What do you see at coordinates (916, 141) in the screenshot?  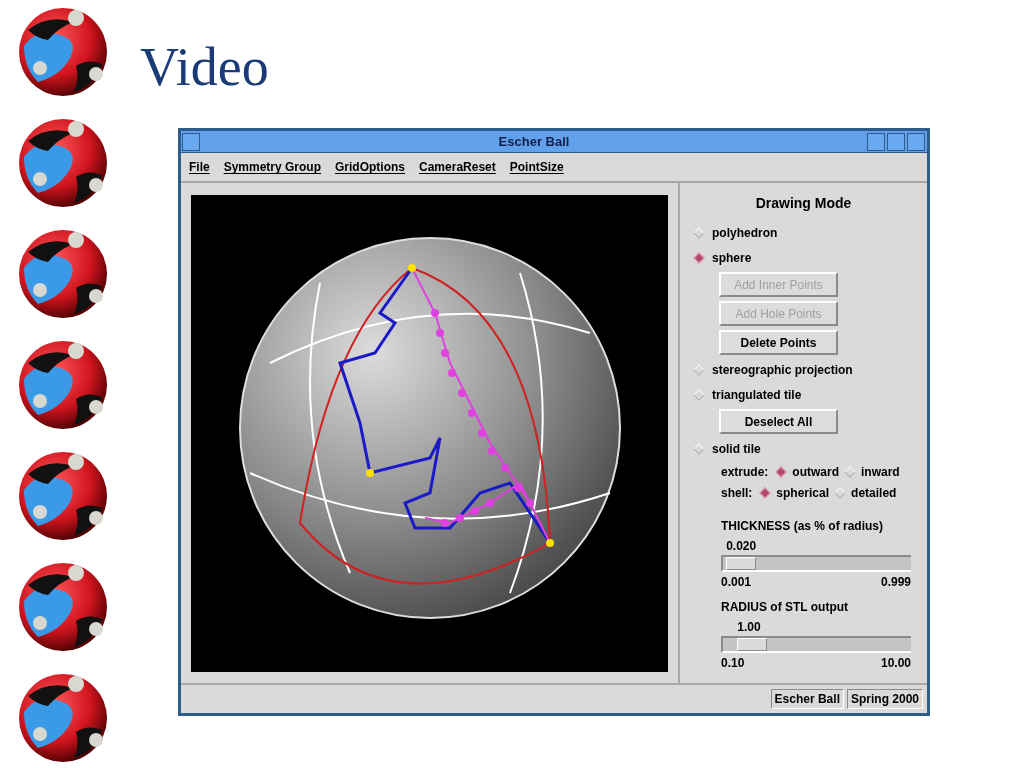 I see `close-button` at bounding box center [916, 141].